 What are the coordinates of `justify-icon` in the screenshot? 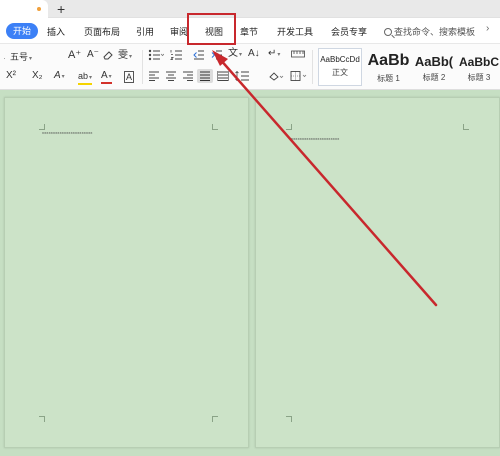 It's located at (205, 76).